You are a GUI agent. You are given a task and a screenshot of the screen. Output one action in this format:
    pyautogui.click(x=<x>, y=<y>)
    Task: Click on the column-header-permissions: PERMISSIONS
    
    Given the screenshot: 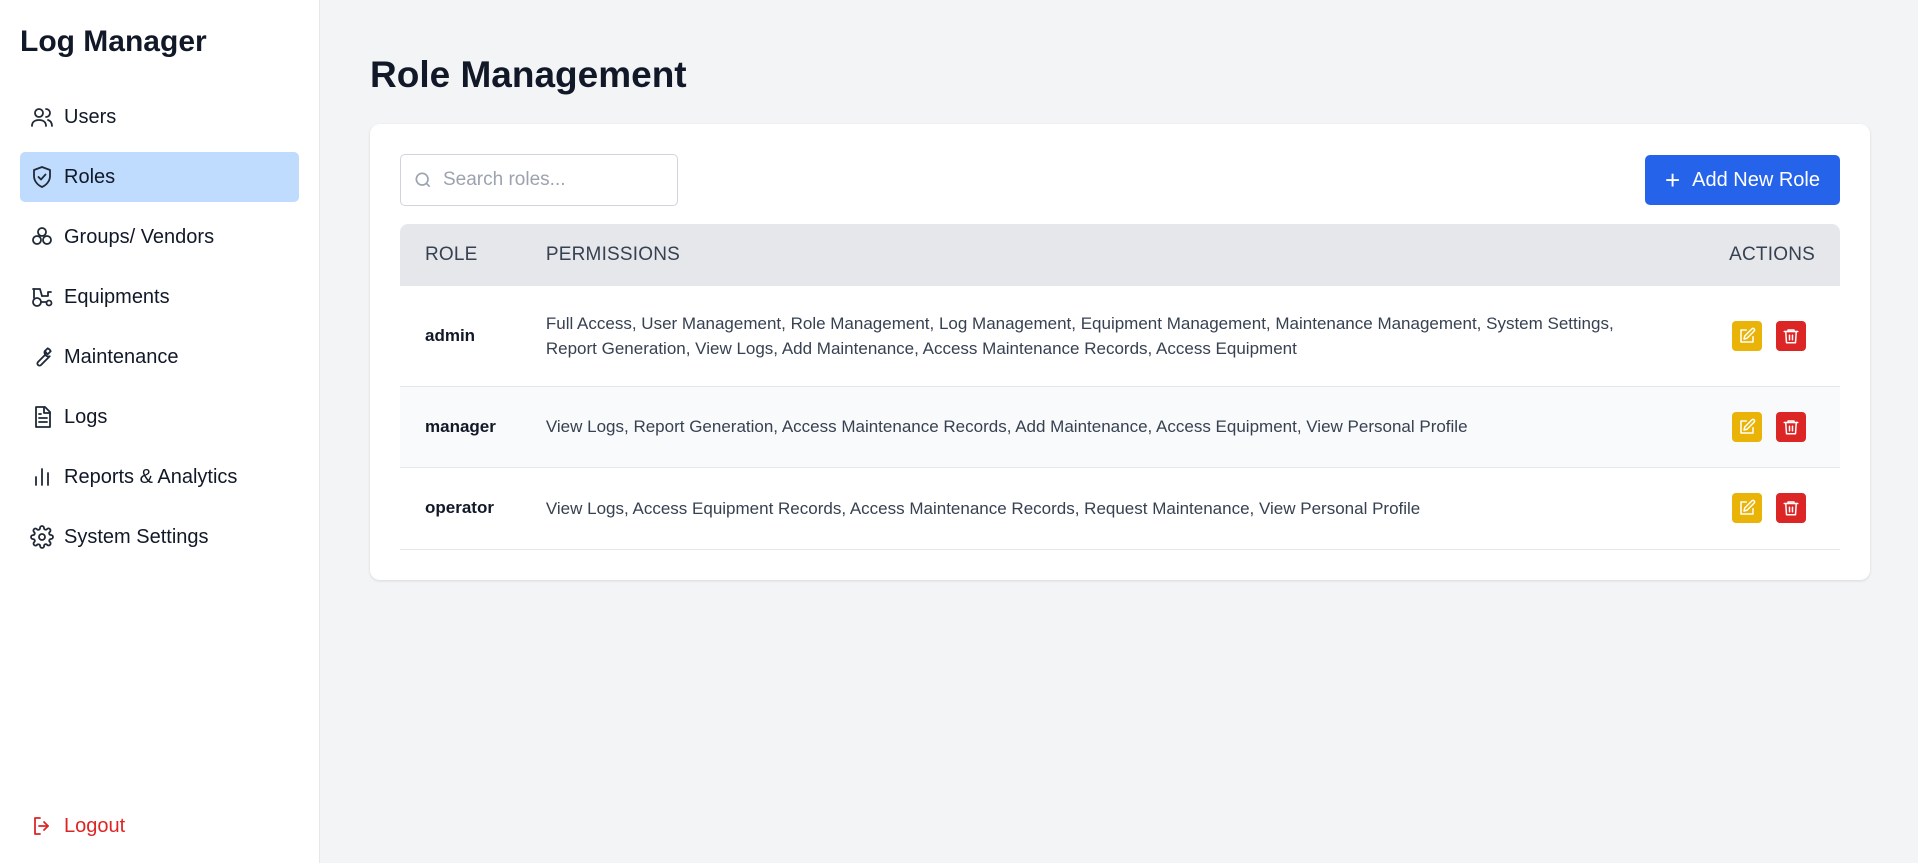 What is the action you would take?
    pyautogui.click(x=613, y=254)
    